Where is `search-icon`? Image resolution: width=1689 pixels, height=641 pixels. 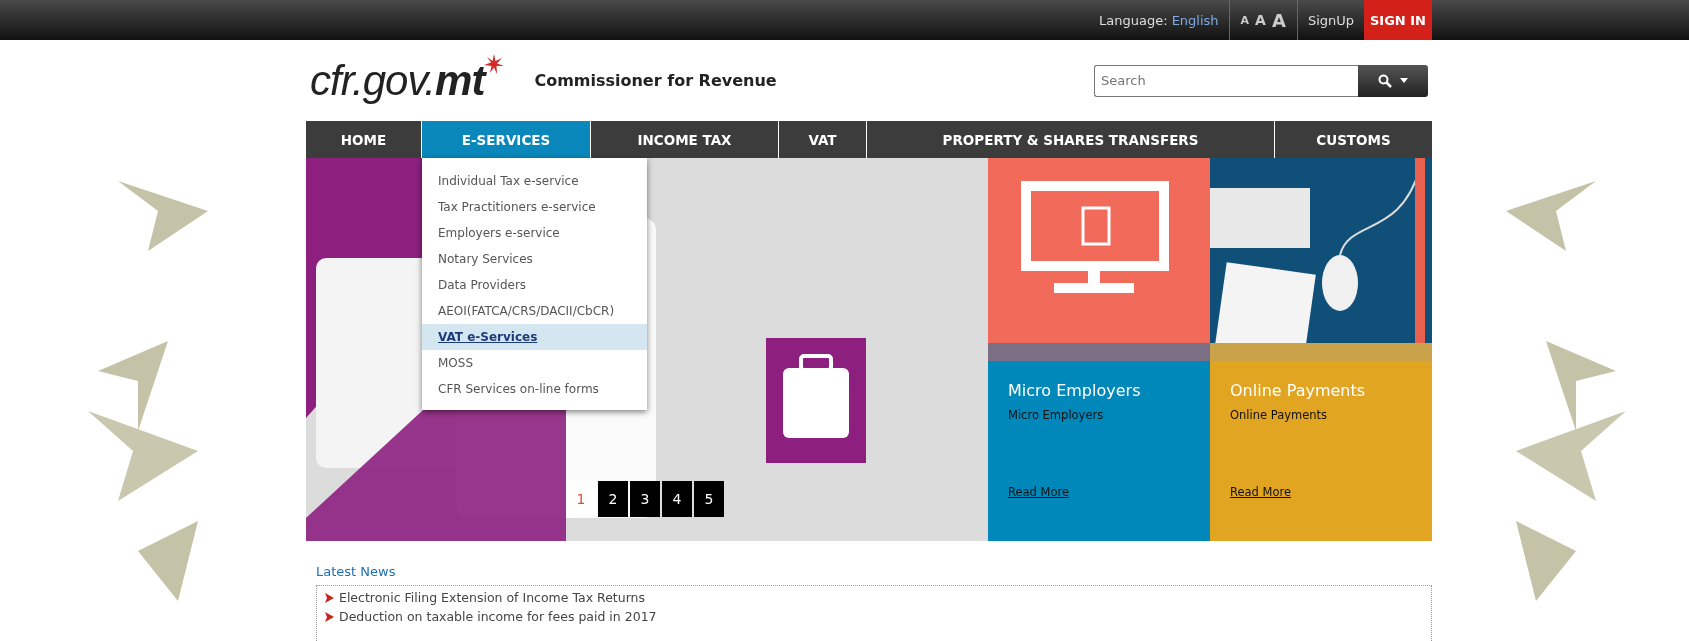
search-icon is located at coordinates (1385, 80).